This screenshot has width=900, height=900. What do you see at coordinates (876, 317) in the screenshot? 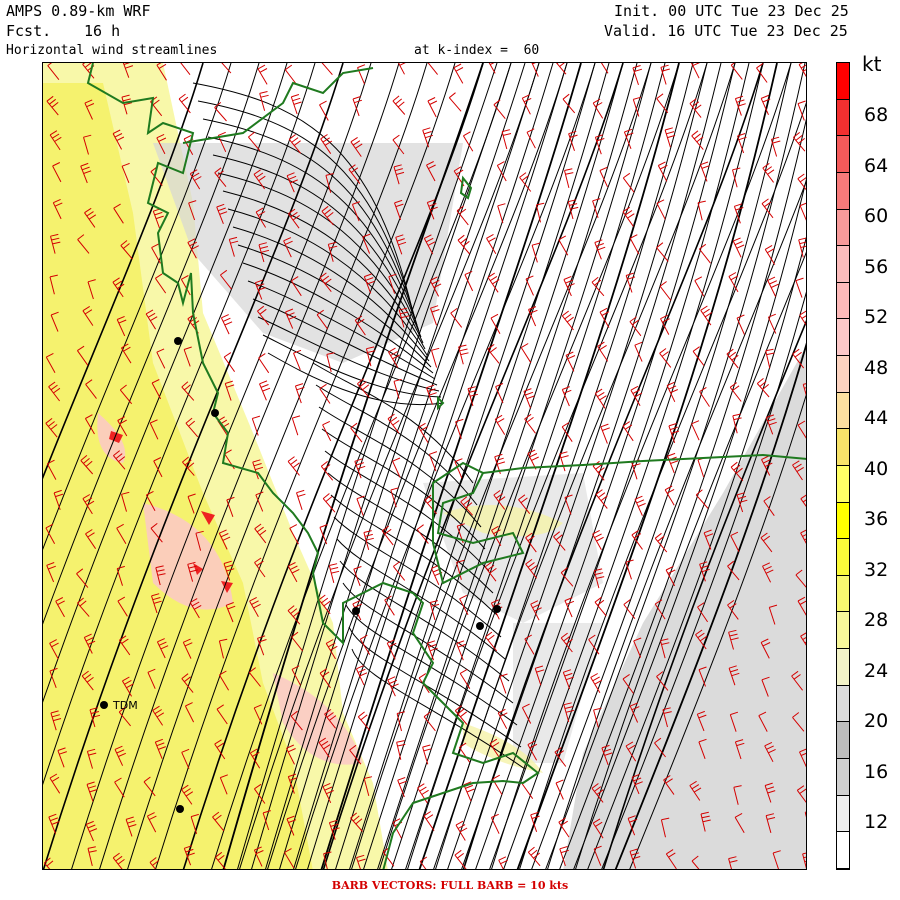
I see `colorbar-tick-label: 52` at bounding box center [876, 317].